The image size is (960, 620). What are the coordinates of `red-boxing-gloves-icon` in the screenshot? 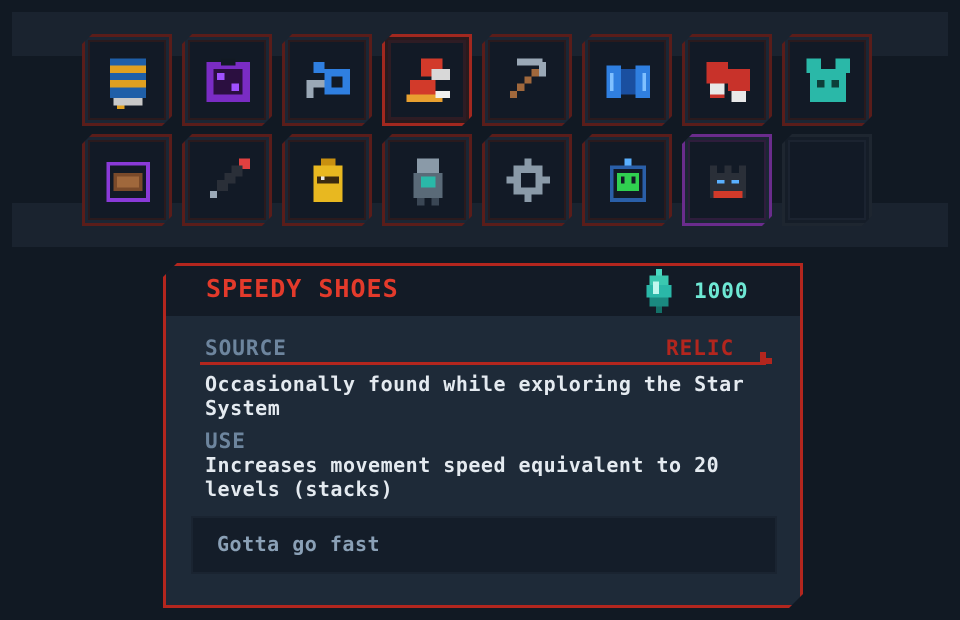 It's located at (728, 80).